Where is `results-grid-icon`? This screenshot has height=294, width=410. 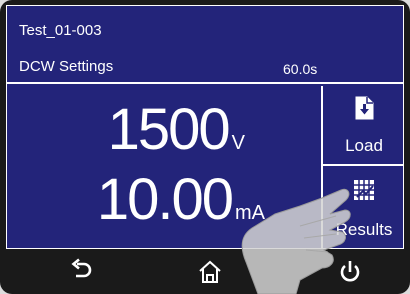
results-grid-icon is located at coordinates (364, 190).